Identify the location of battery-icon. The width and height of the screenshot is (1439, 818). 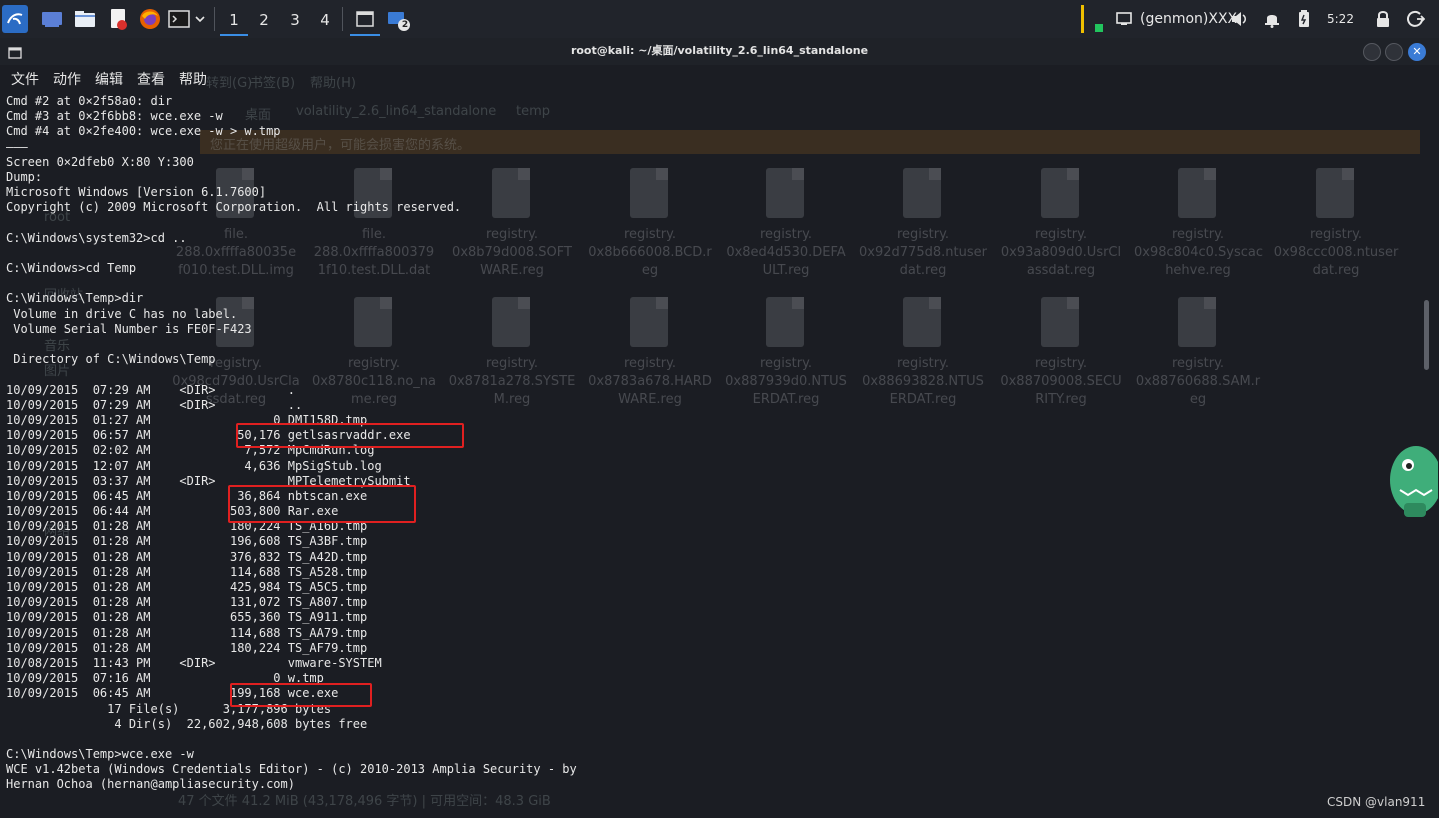
(1304, 19).